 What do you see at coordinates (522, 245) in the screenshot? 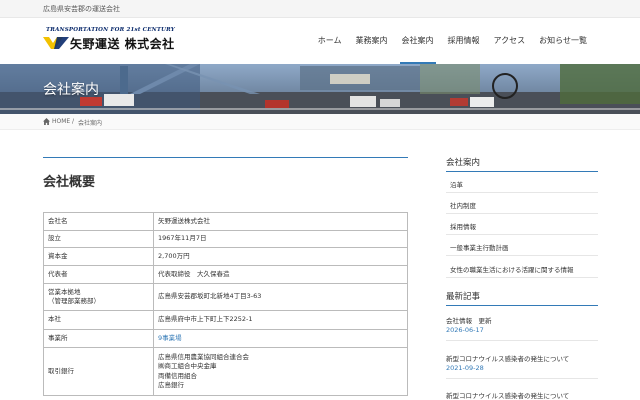
I see `sidebar-item-action-plan: 一般事業主行動計画` at bounding box center [522, 245].